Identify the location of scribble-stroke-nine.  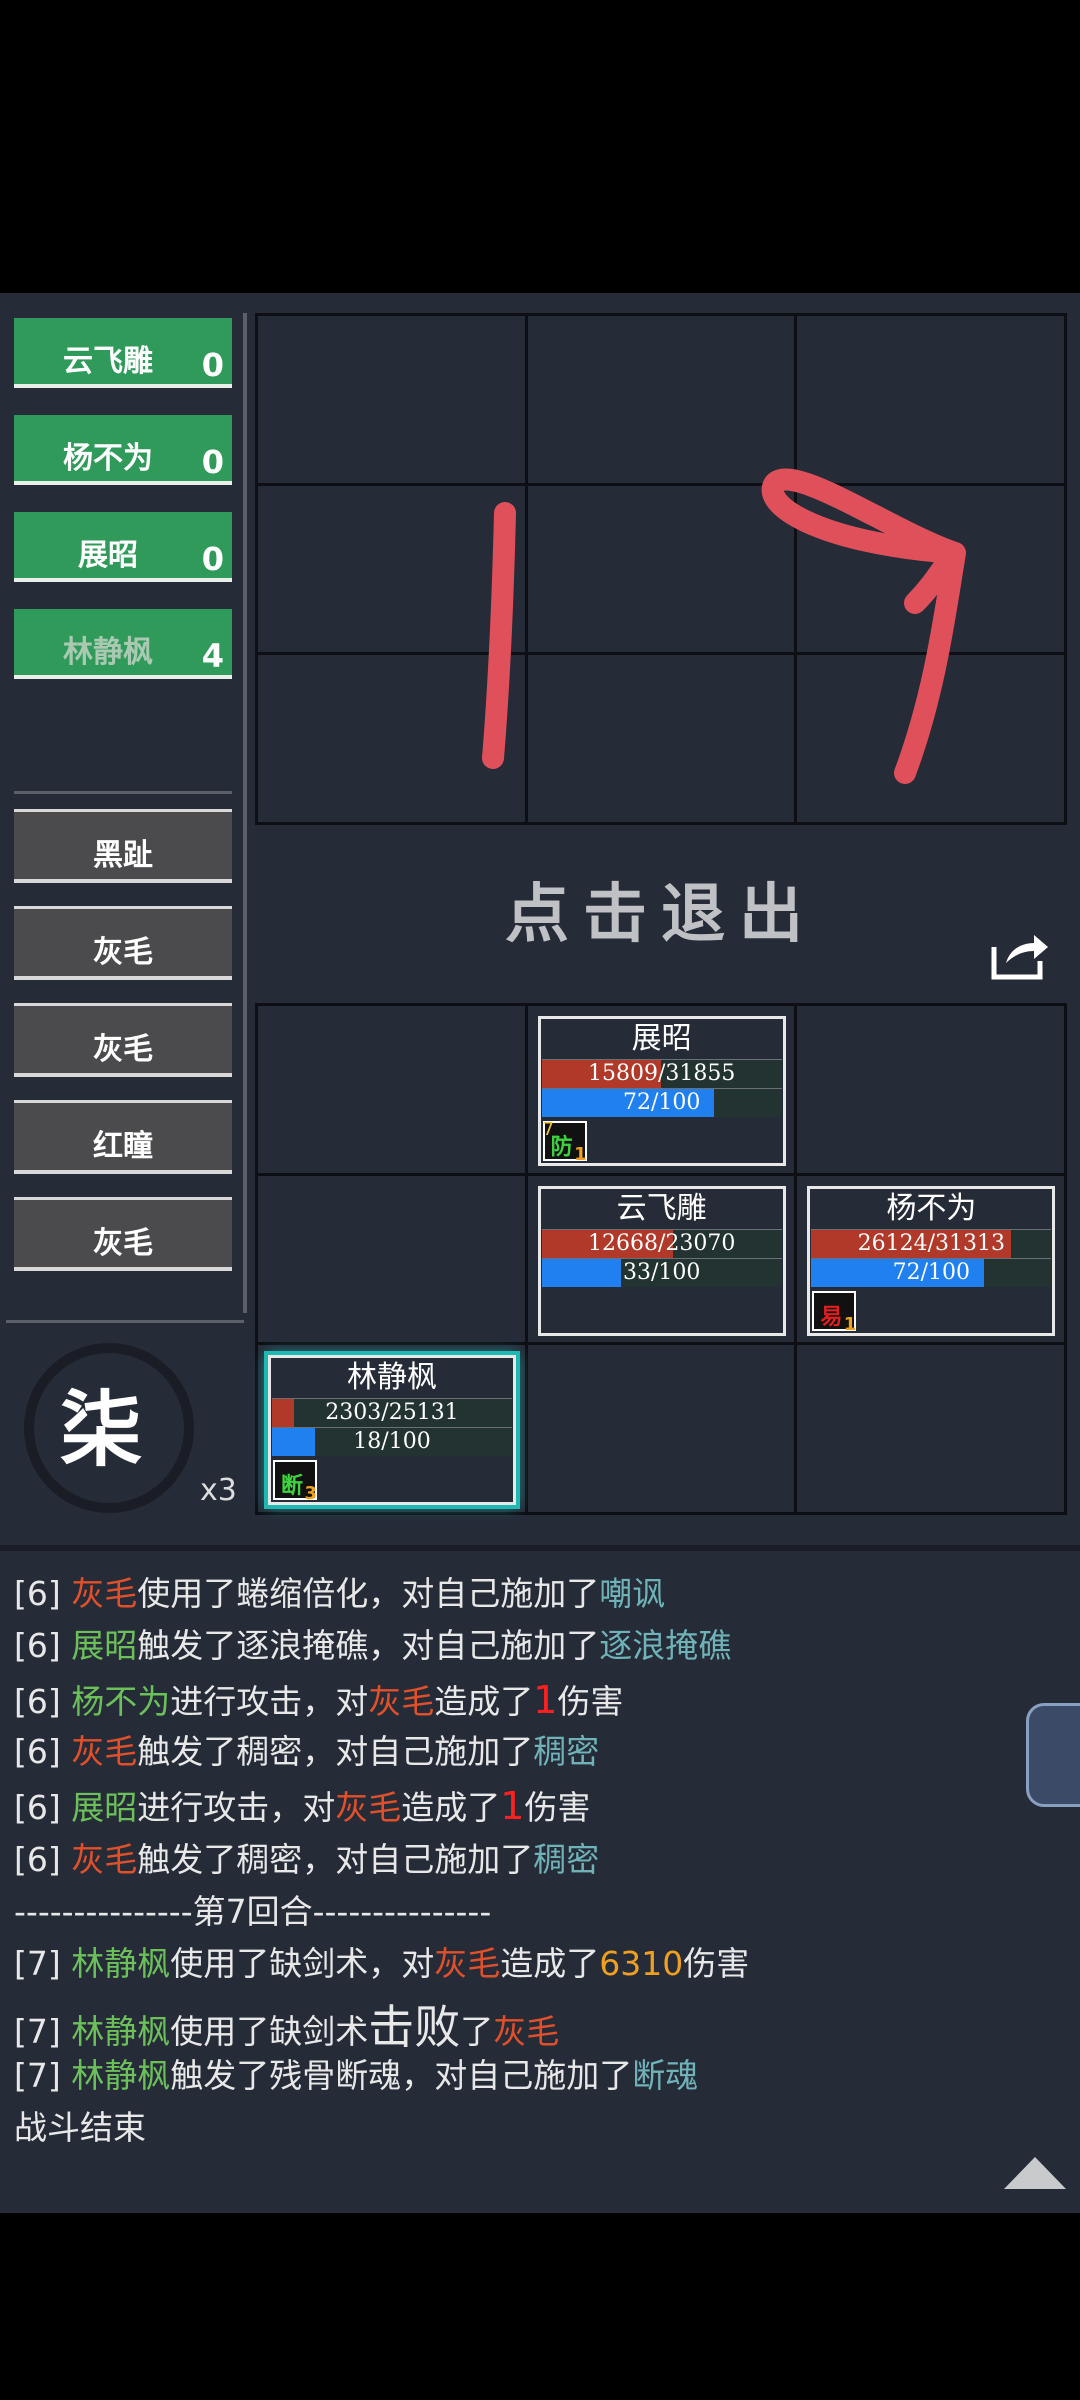
(863, 626).